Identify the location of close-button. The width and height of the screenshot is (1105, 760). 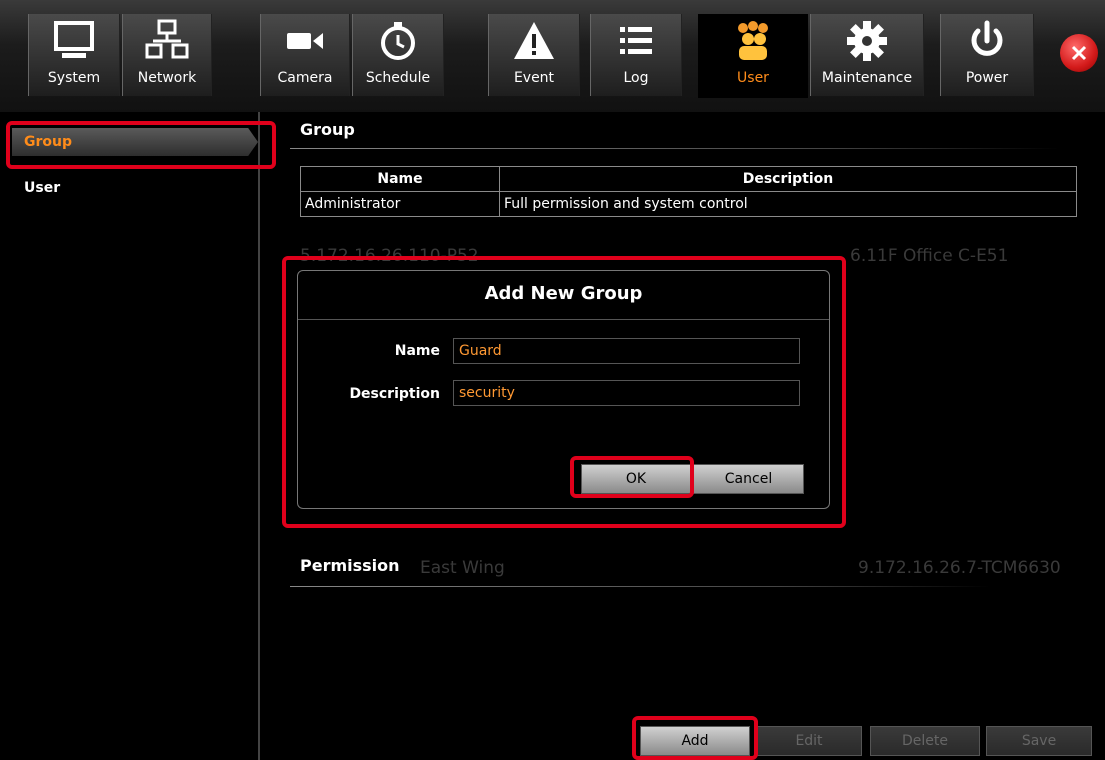
(1079, 53).